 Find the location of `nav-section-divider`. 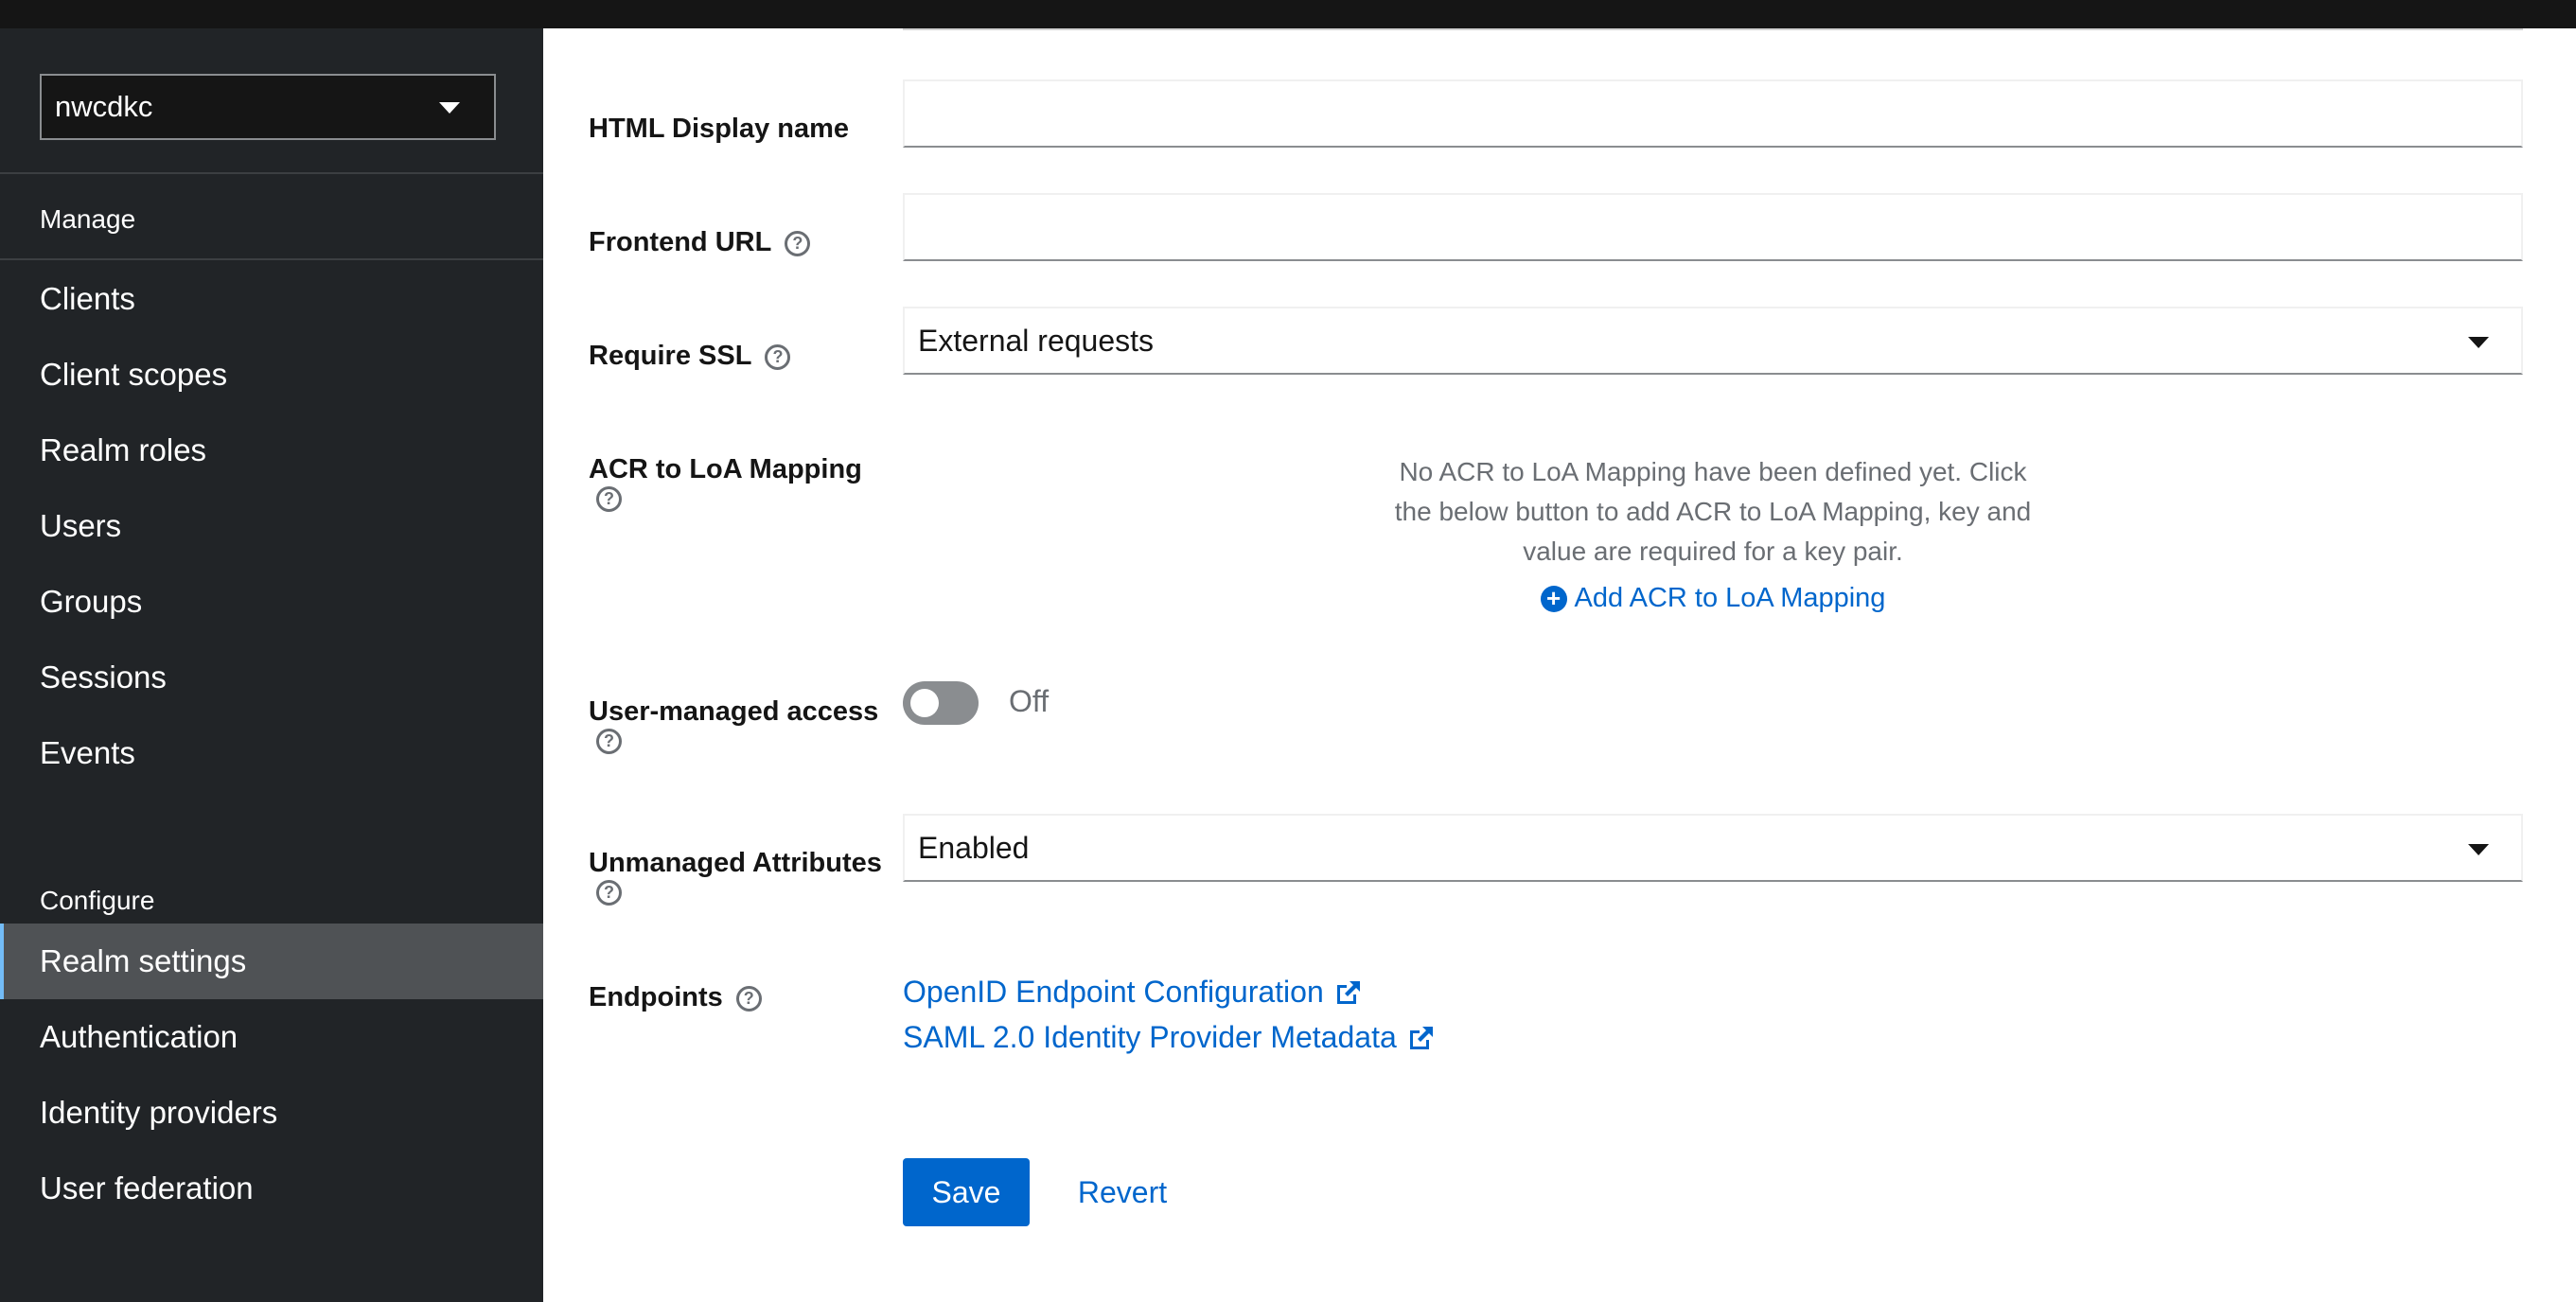

nav-section-divider is located at coordinates (271, 259).